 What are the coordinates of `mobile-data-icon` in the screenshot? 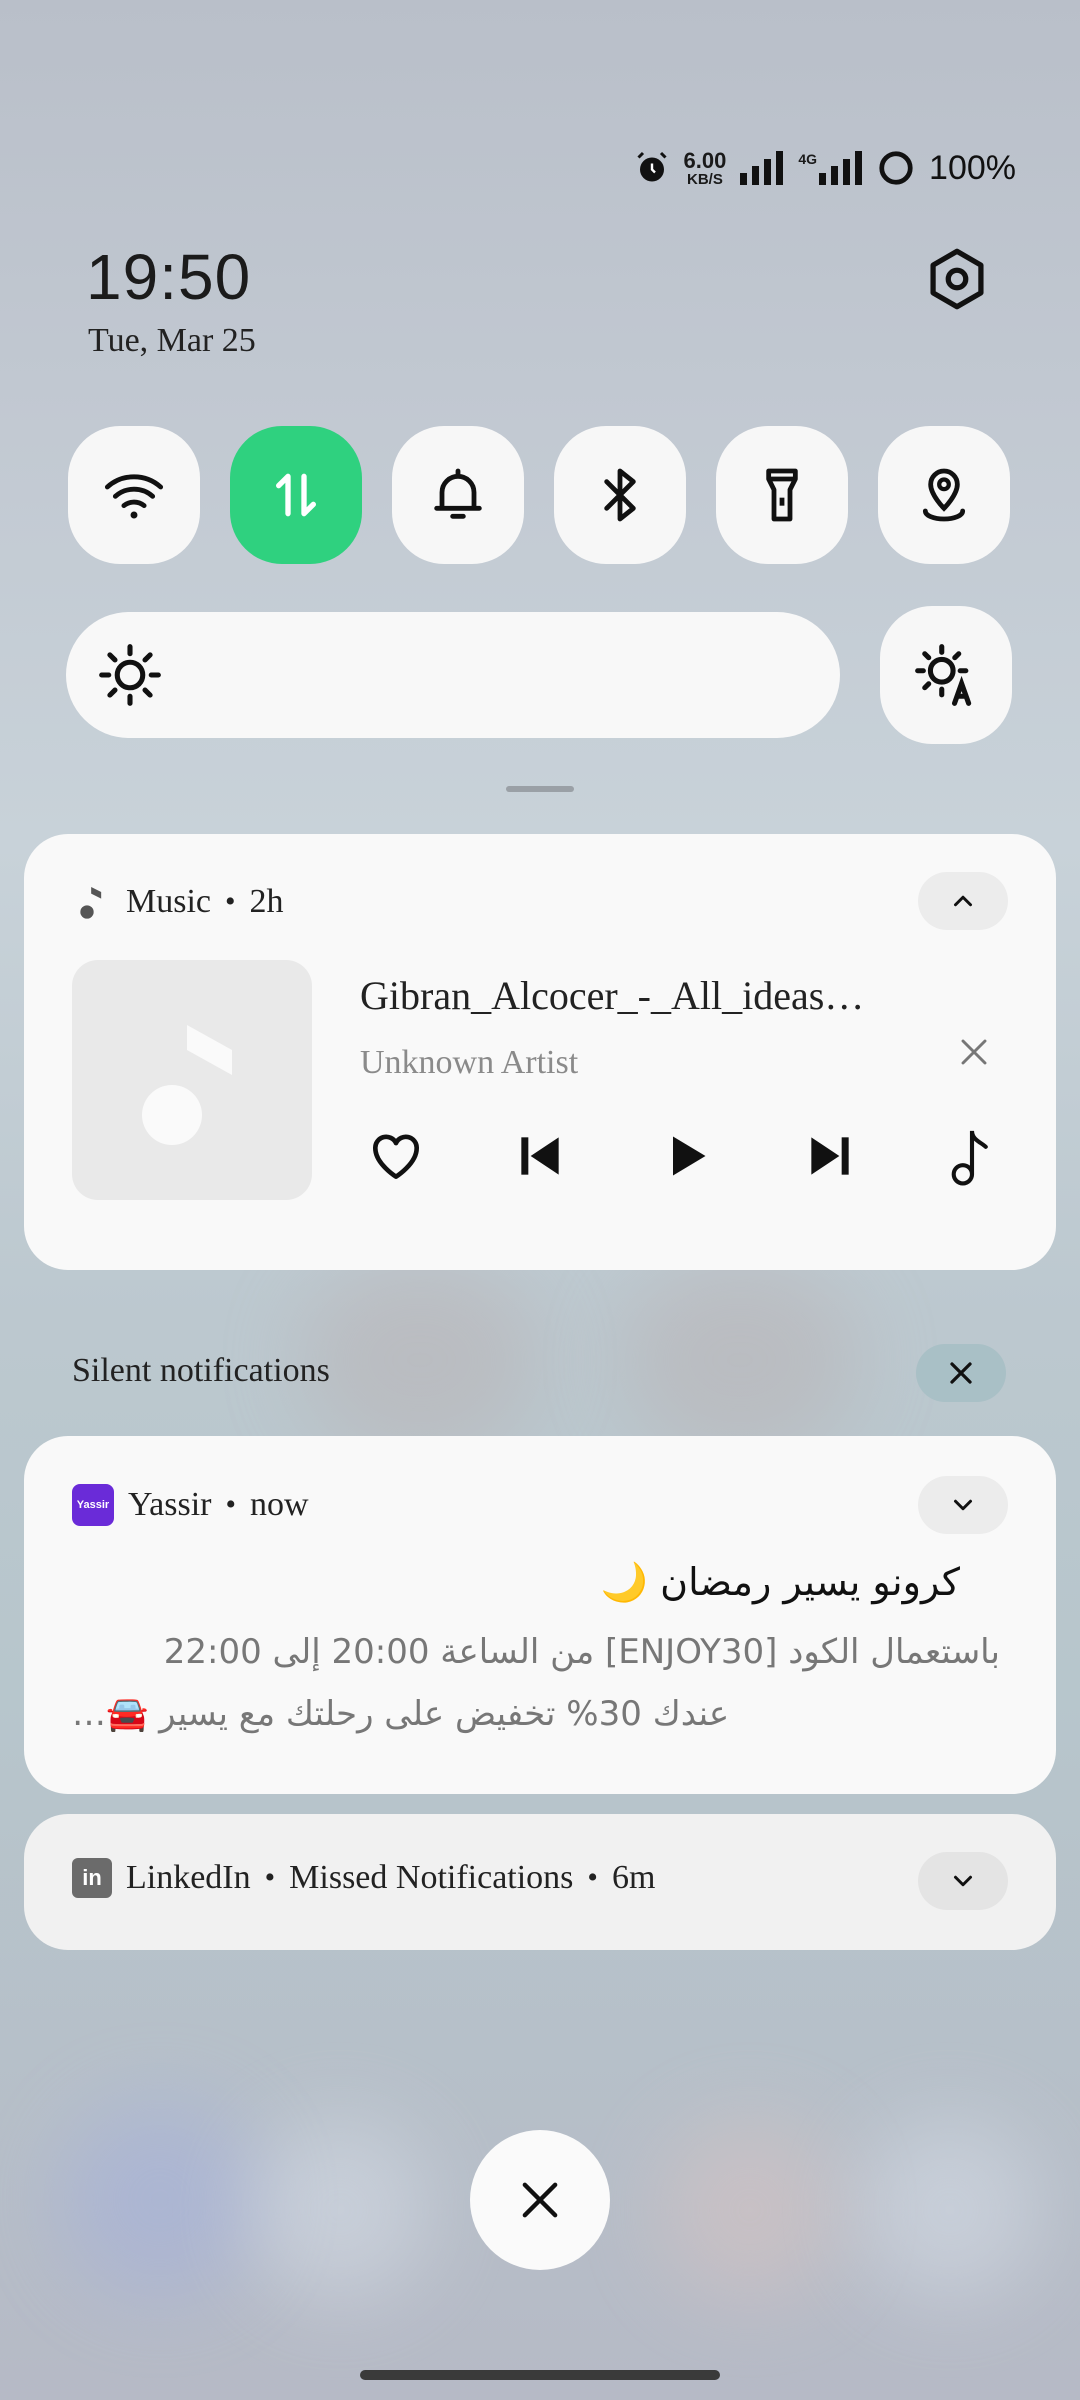 It's located at (296, 495).